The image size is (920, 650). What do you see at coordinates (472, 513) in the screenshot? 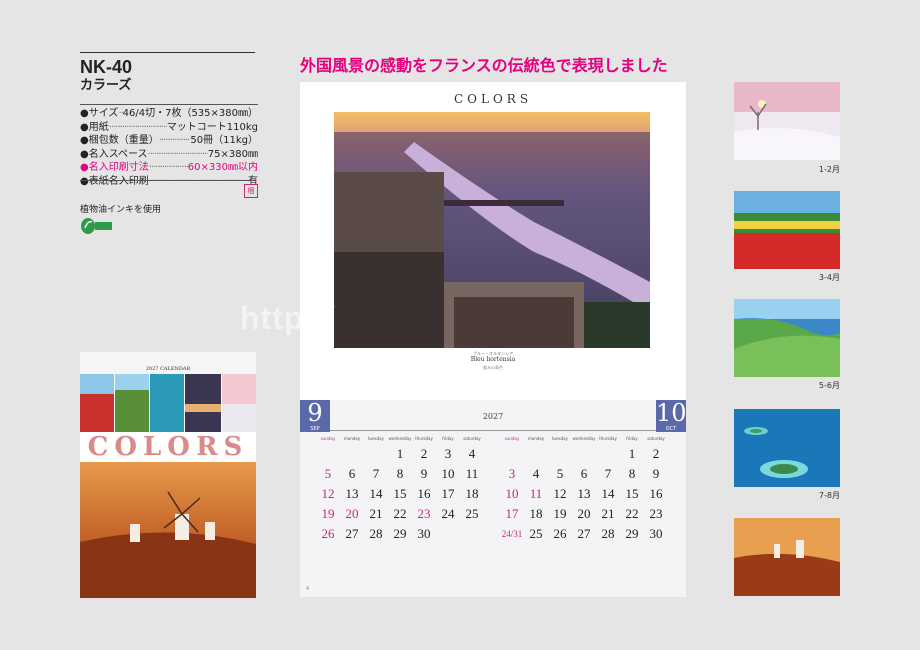
I see `day-cell: 25` at bounding box center [472, 513].